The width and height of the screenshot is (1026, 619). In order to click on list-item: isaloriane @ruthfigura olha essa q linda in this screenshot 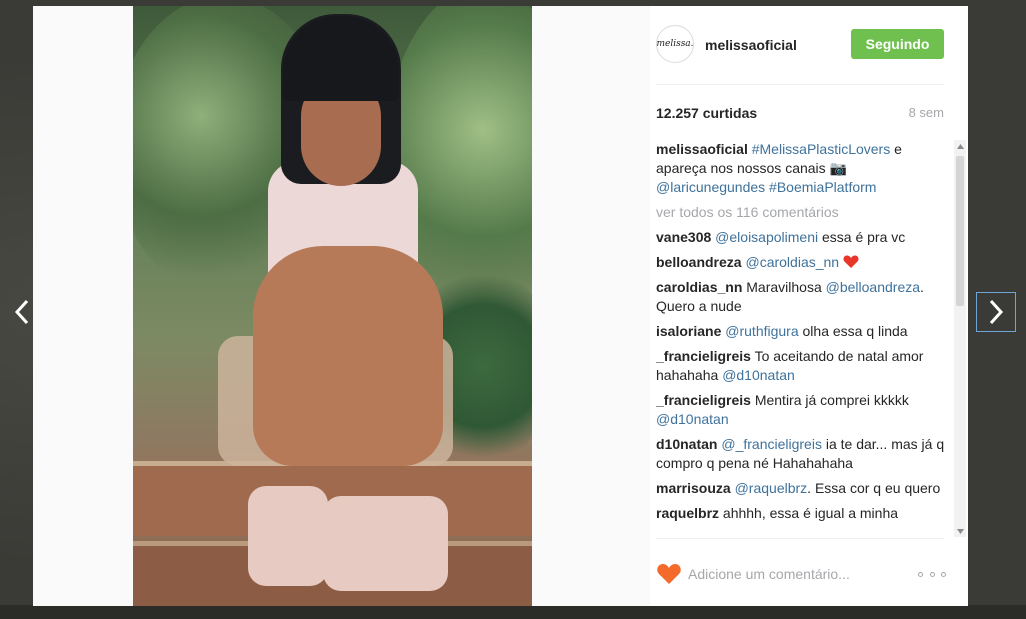, I will do `click(801, 331)`.